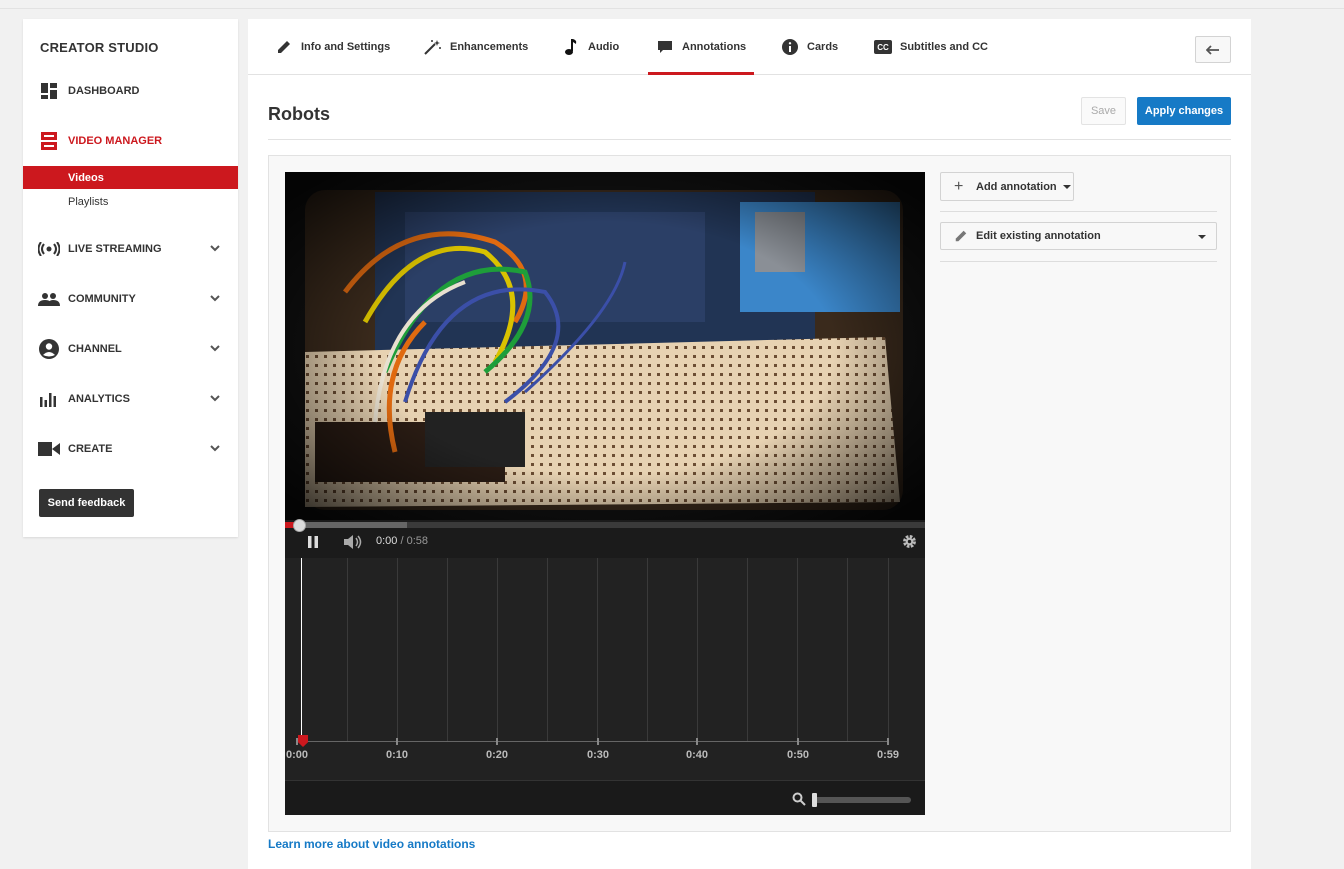  I want to click on community-icon, so click(49, 299).